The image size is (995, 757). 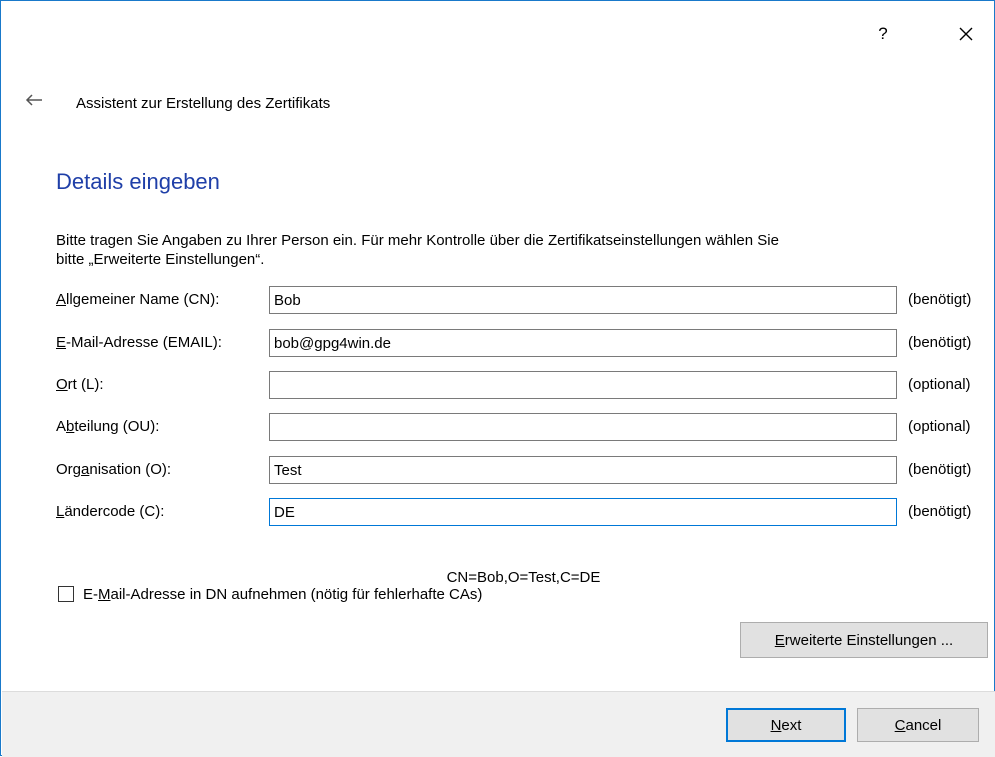 What do you see at coordinates (108, 426) in the screenshot?
I see `org-unit-label: Abteilung (OU):` at bounding box center [108, 426].